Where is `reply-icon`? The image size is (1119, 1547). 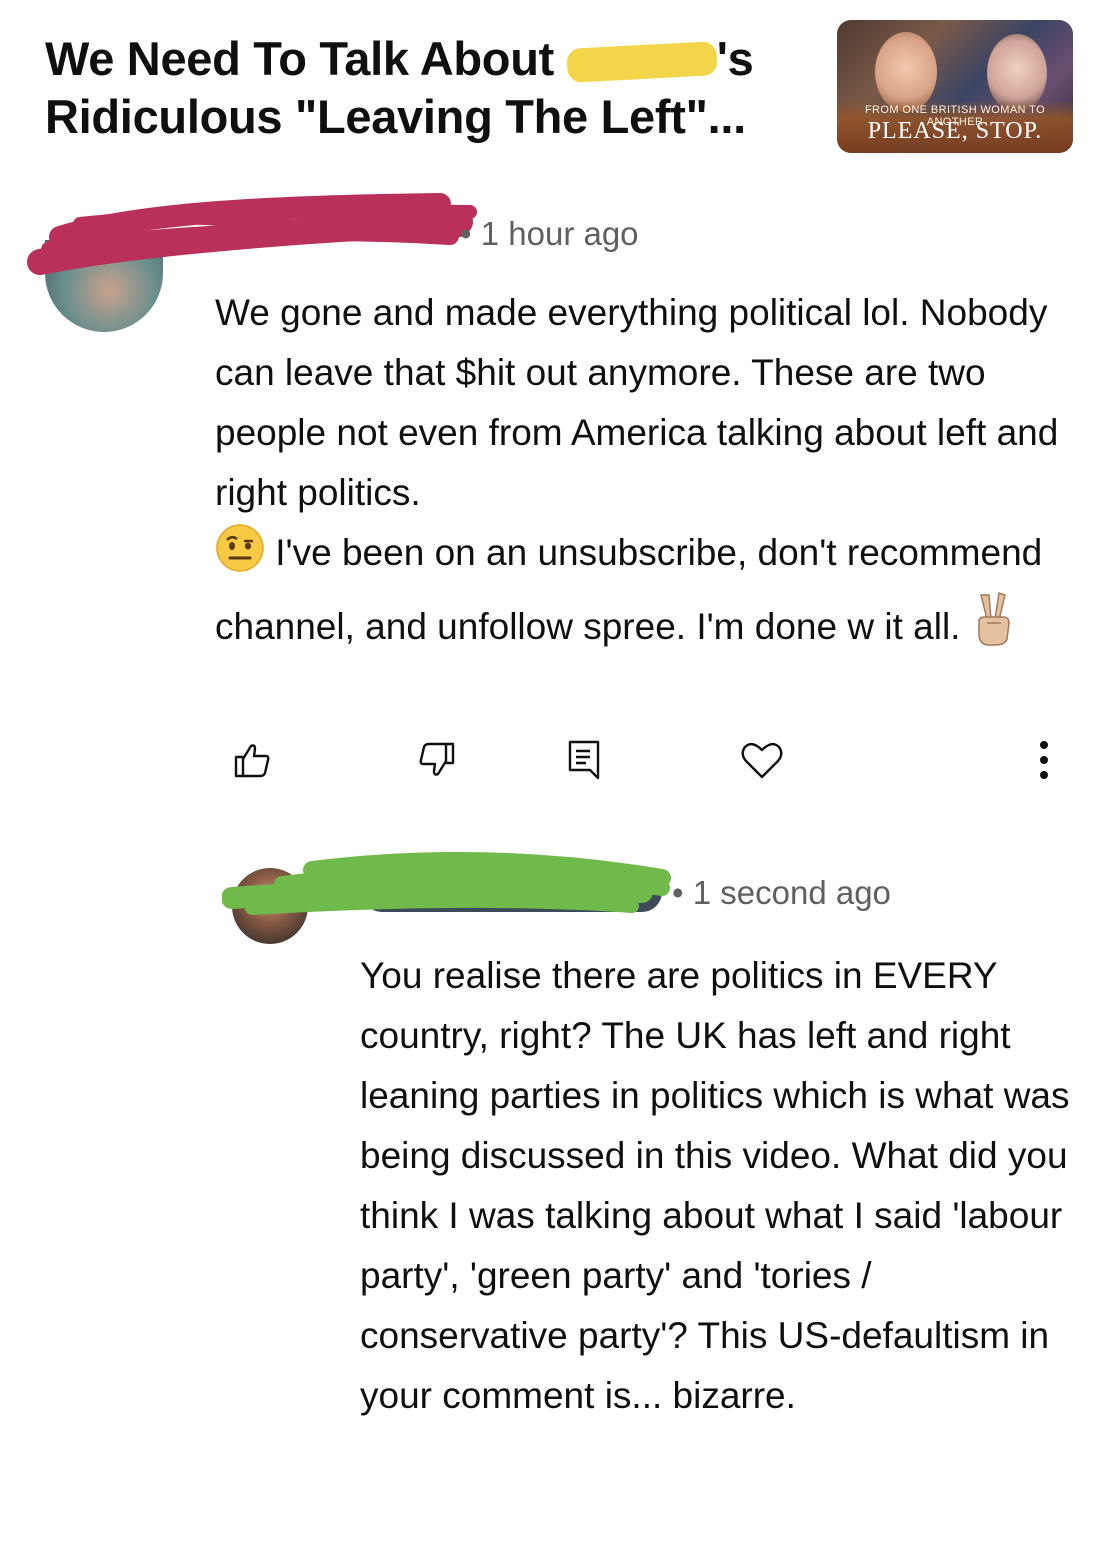 reply-icon is located at coordinates (584, 760).